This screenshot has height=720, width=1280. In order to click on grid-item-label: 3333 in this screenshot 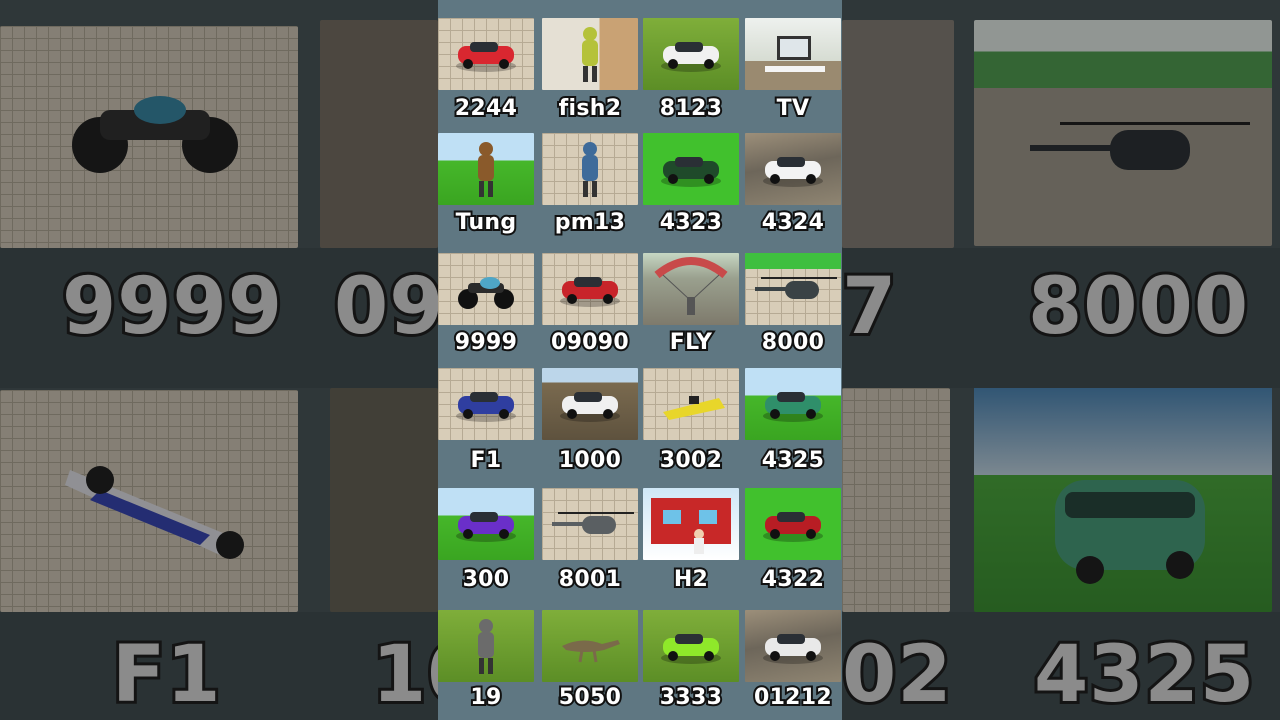, I will do `click(691, 697)`.